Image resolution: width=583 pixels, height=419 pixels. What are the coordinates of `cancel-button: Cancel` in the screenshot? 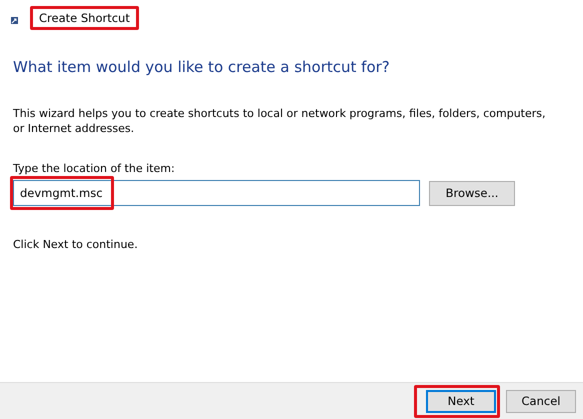 It's located at (541, 401).